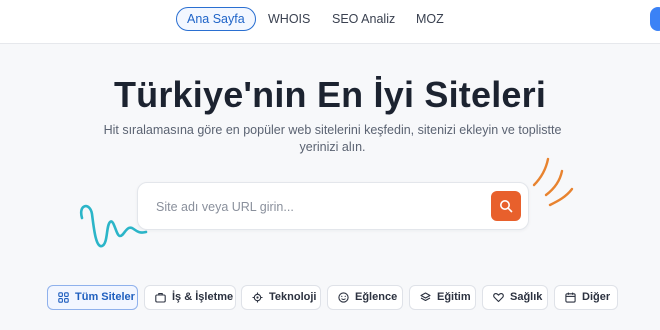  What do you see at coordinates (498, 298) in the screenshot?
I see `heart-icon` at bounding box center [498, 298].